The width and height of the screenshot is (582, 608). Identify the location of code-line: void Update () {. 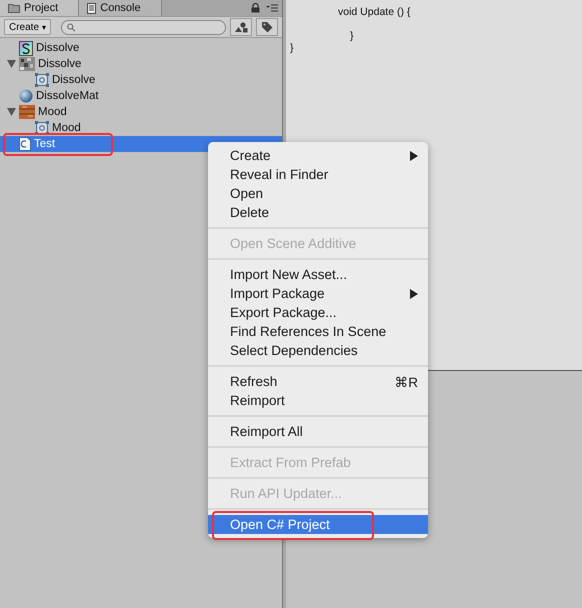
(374, 12).